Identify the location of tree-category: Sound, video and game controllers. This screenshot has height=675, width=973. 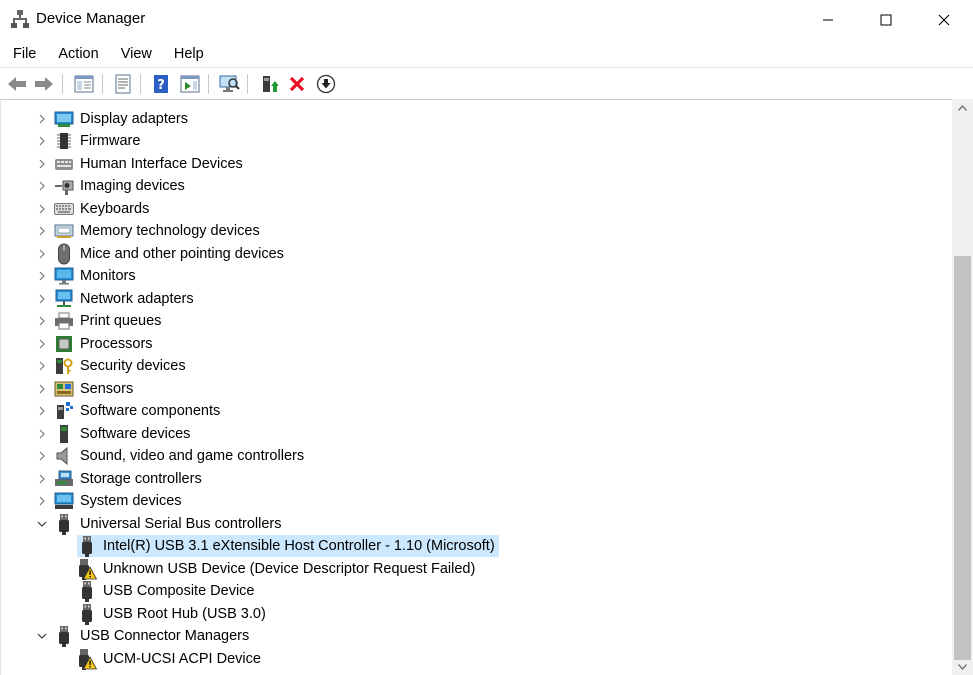
(181, 456).